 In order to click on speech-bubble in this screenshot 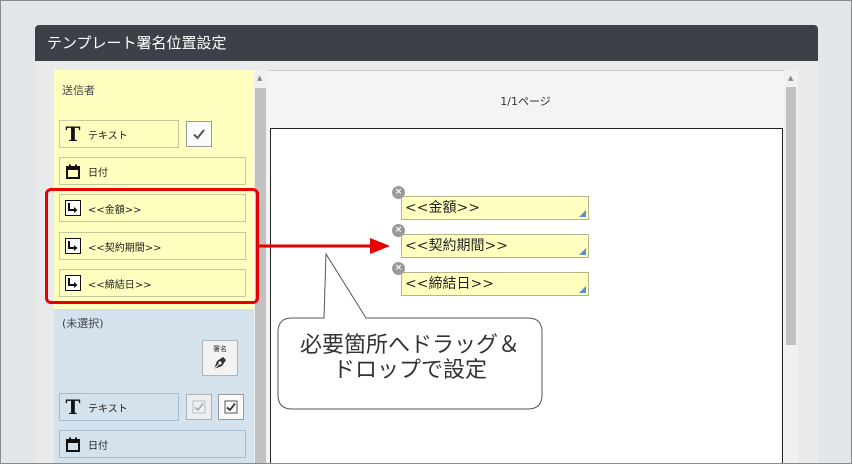, I will do `click(410, 331)`.